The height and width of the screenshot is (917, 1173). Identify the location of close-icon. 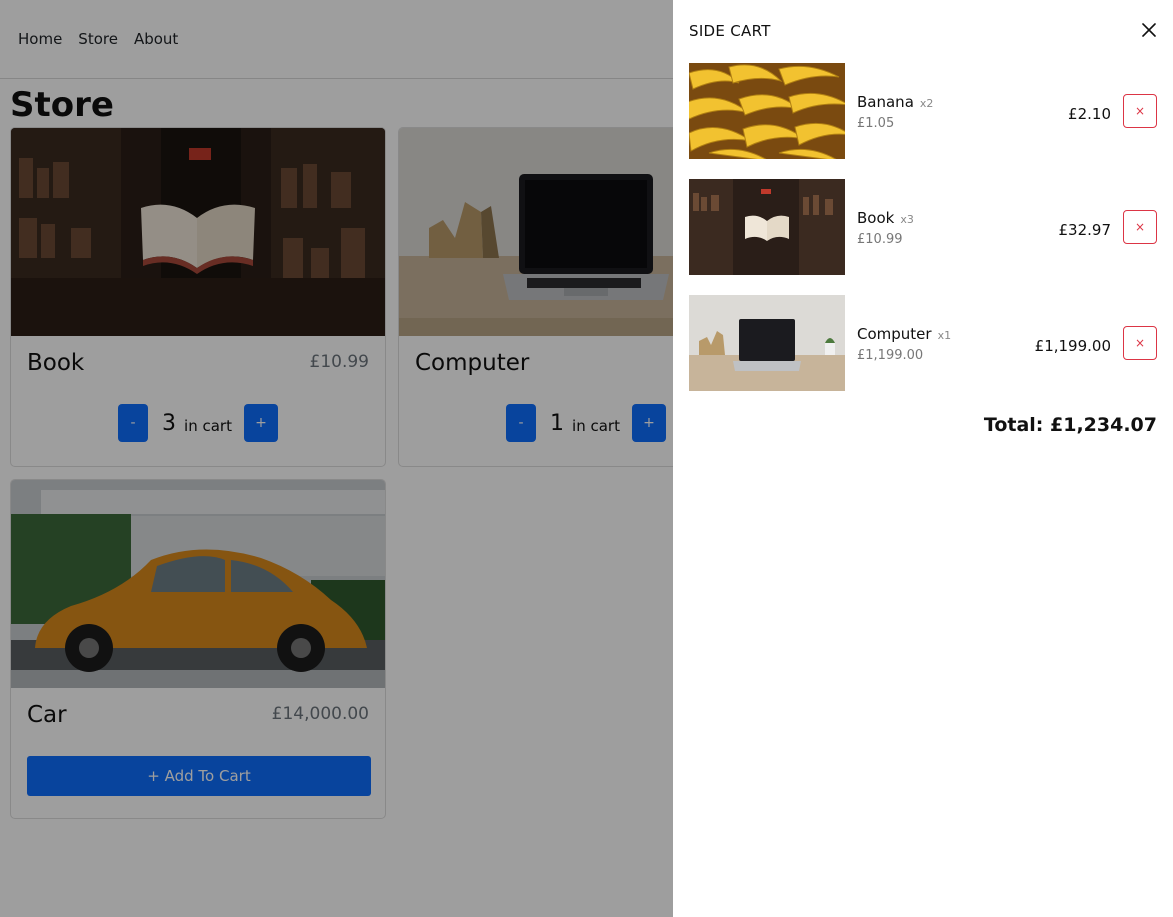
(1149, 30).